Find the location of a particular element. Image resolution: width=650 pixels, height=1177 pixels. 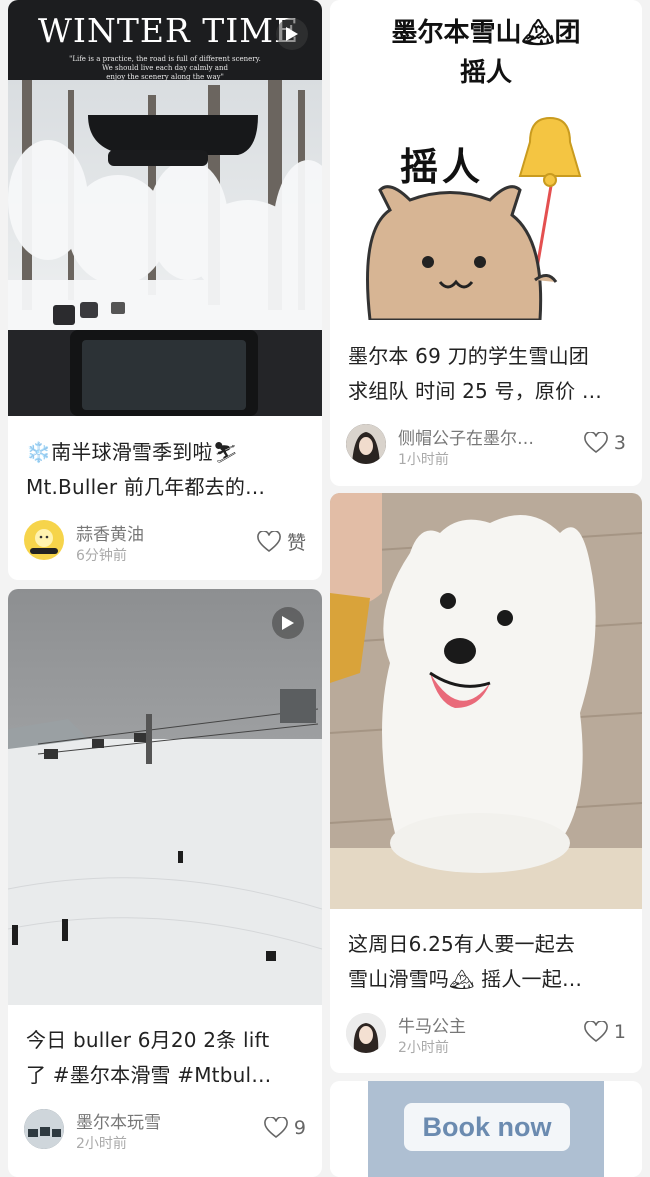

like-count: 3 is located at coordinates (619, 443).